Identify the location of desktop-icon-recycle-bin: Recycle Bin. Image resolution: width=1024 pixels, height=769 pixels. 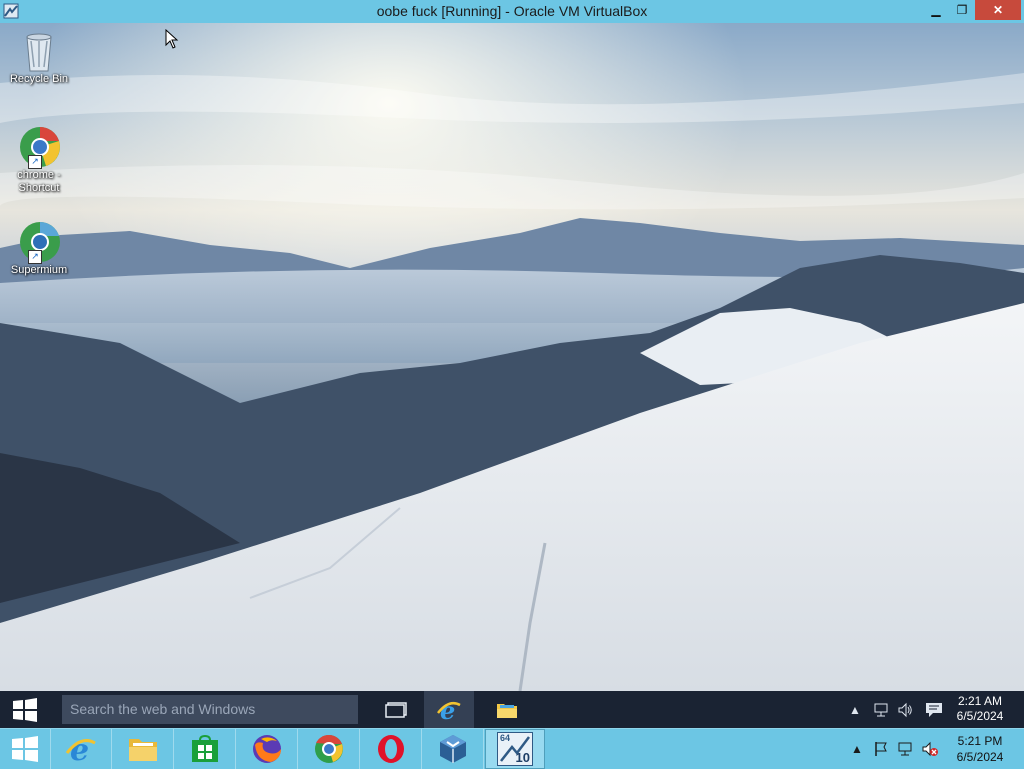
(39, 57).